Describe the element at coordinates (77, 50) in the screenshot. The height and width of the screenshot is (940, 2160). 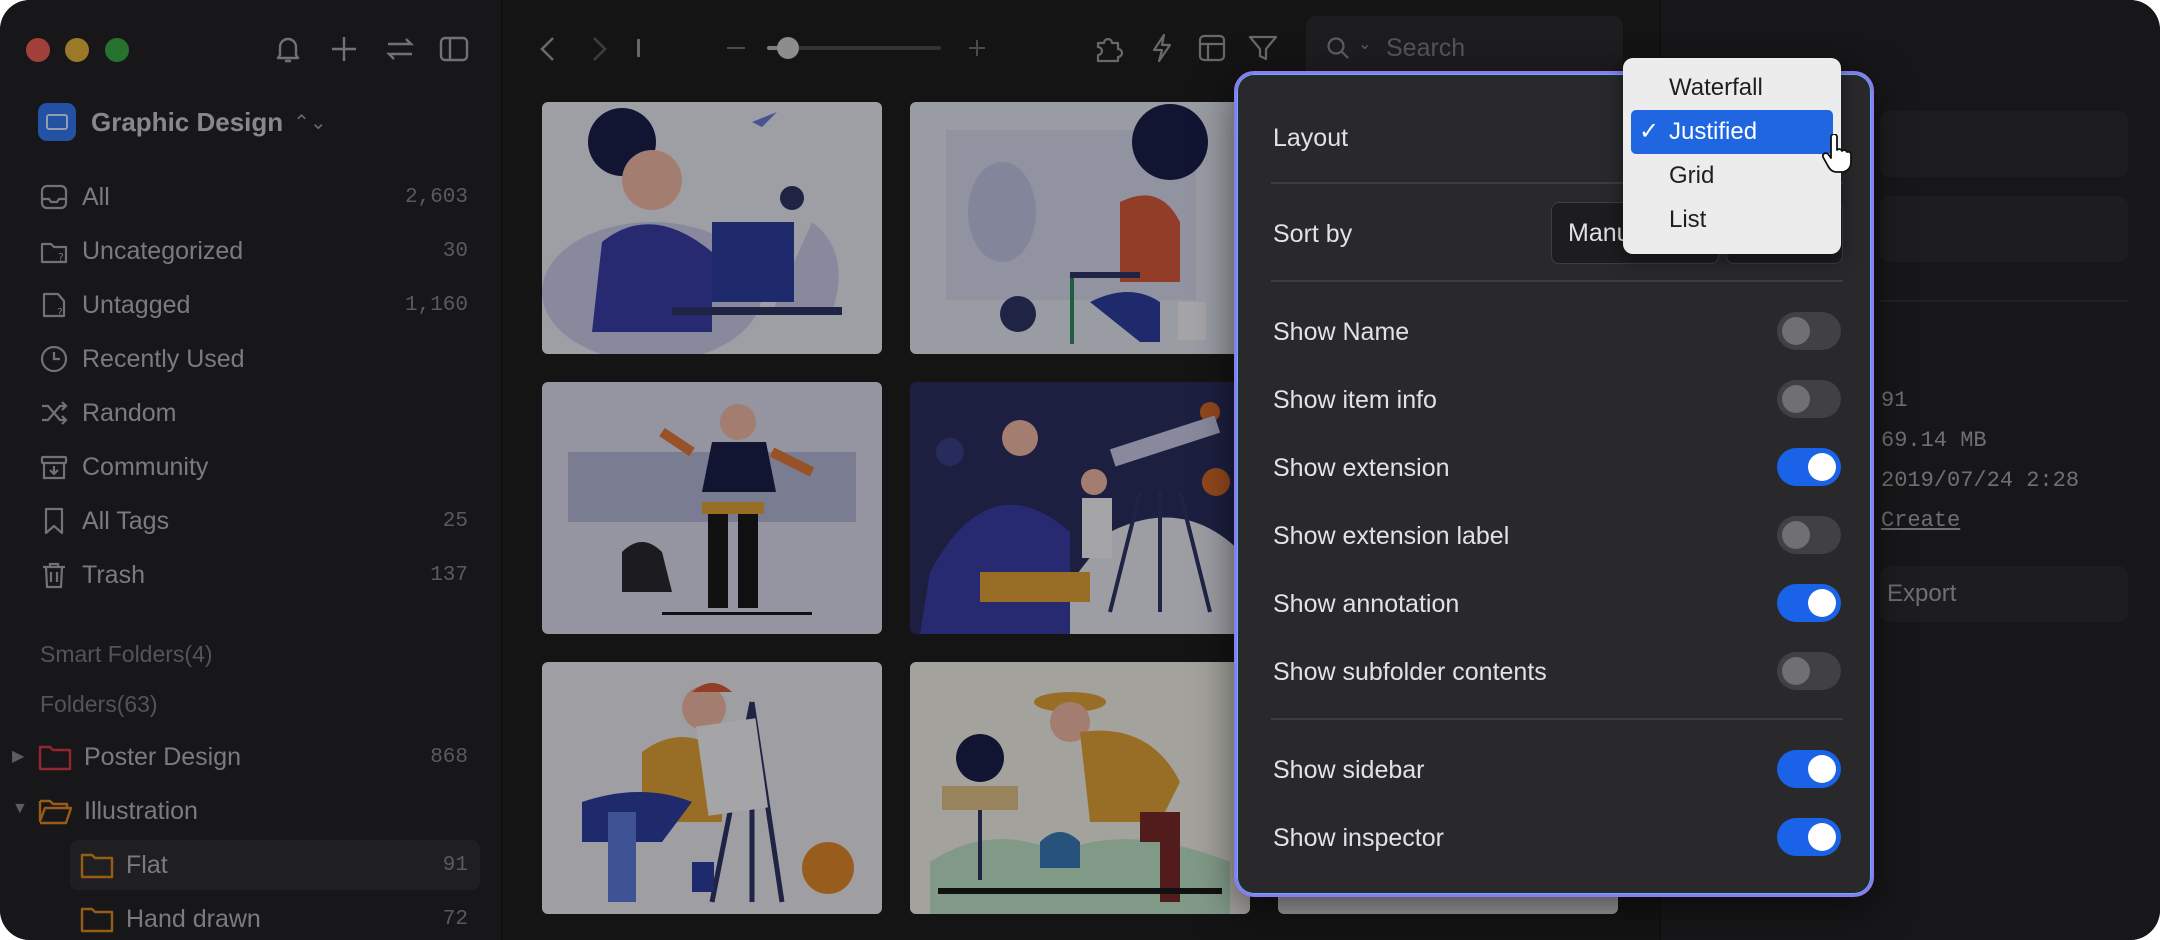
I see `minimize-window-button` at that location.